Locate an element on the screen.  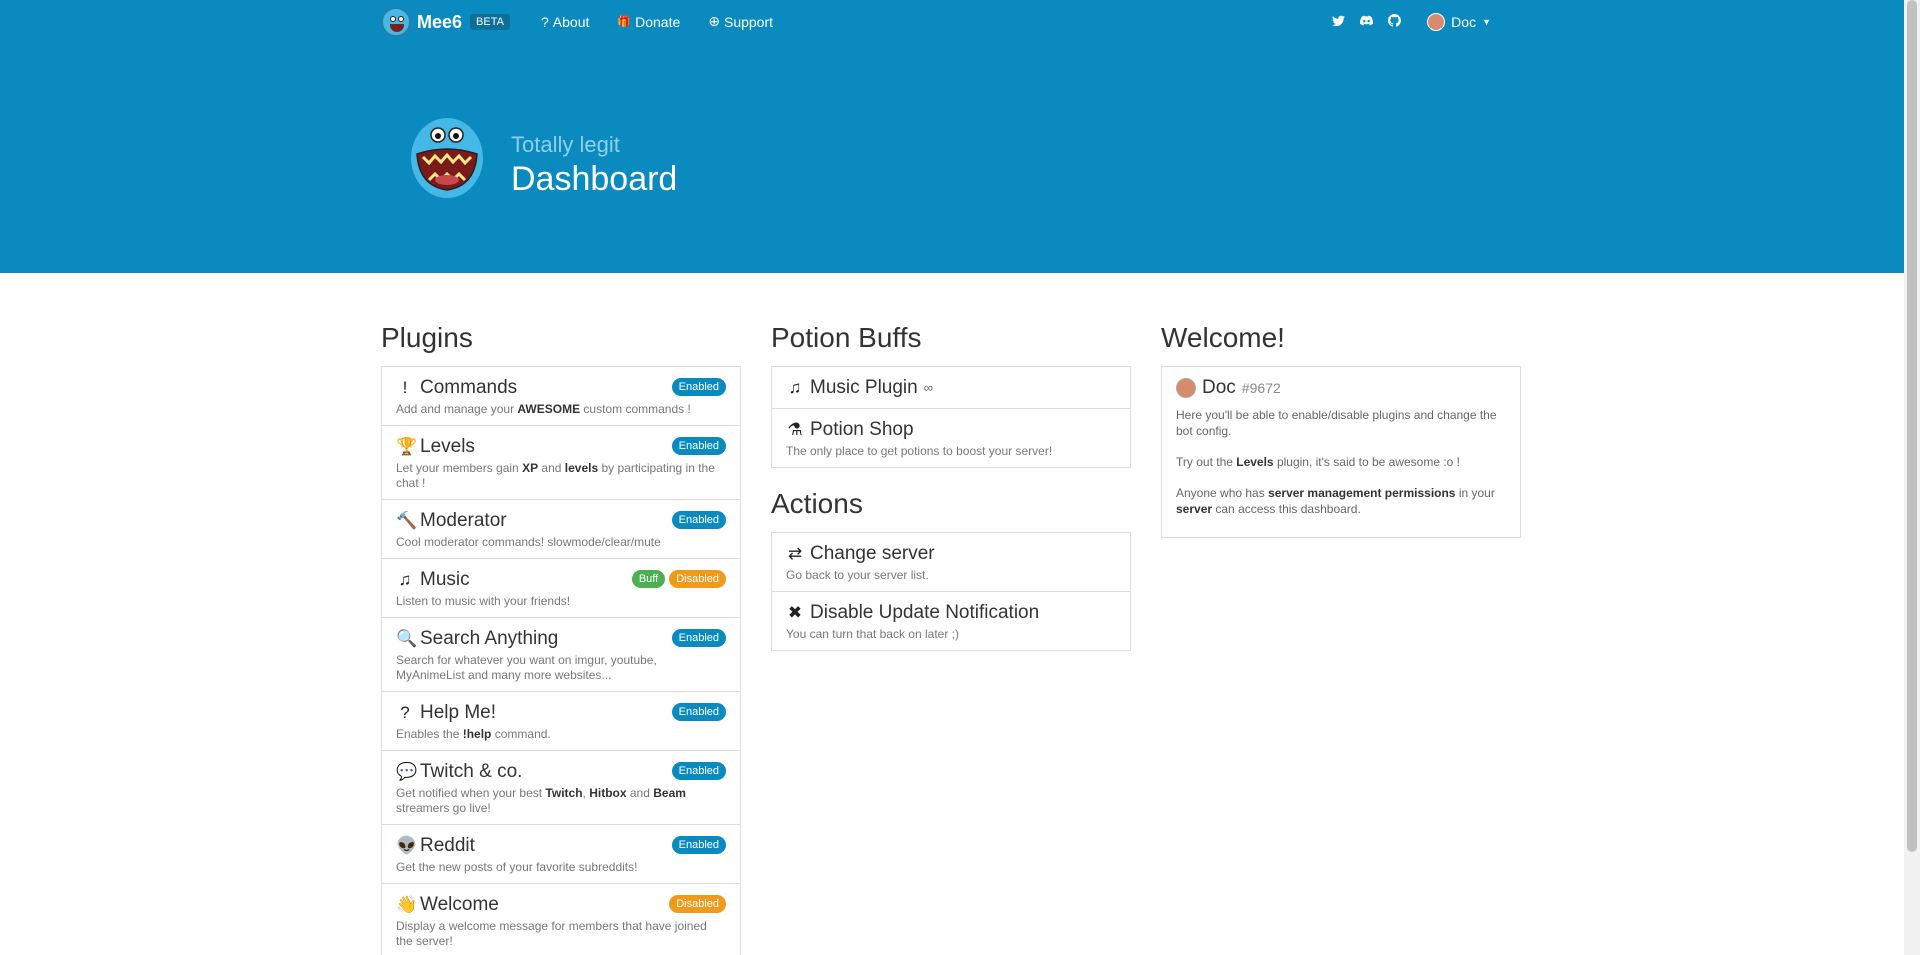
plugin-badges: Buff Disabled is located at coordinates (678, 579).